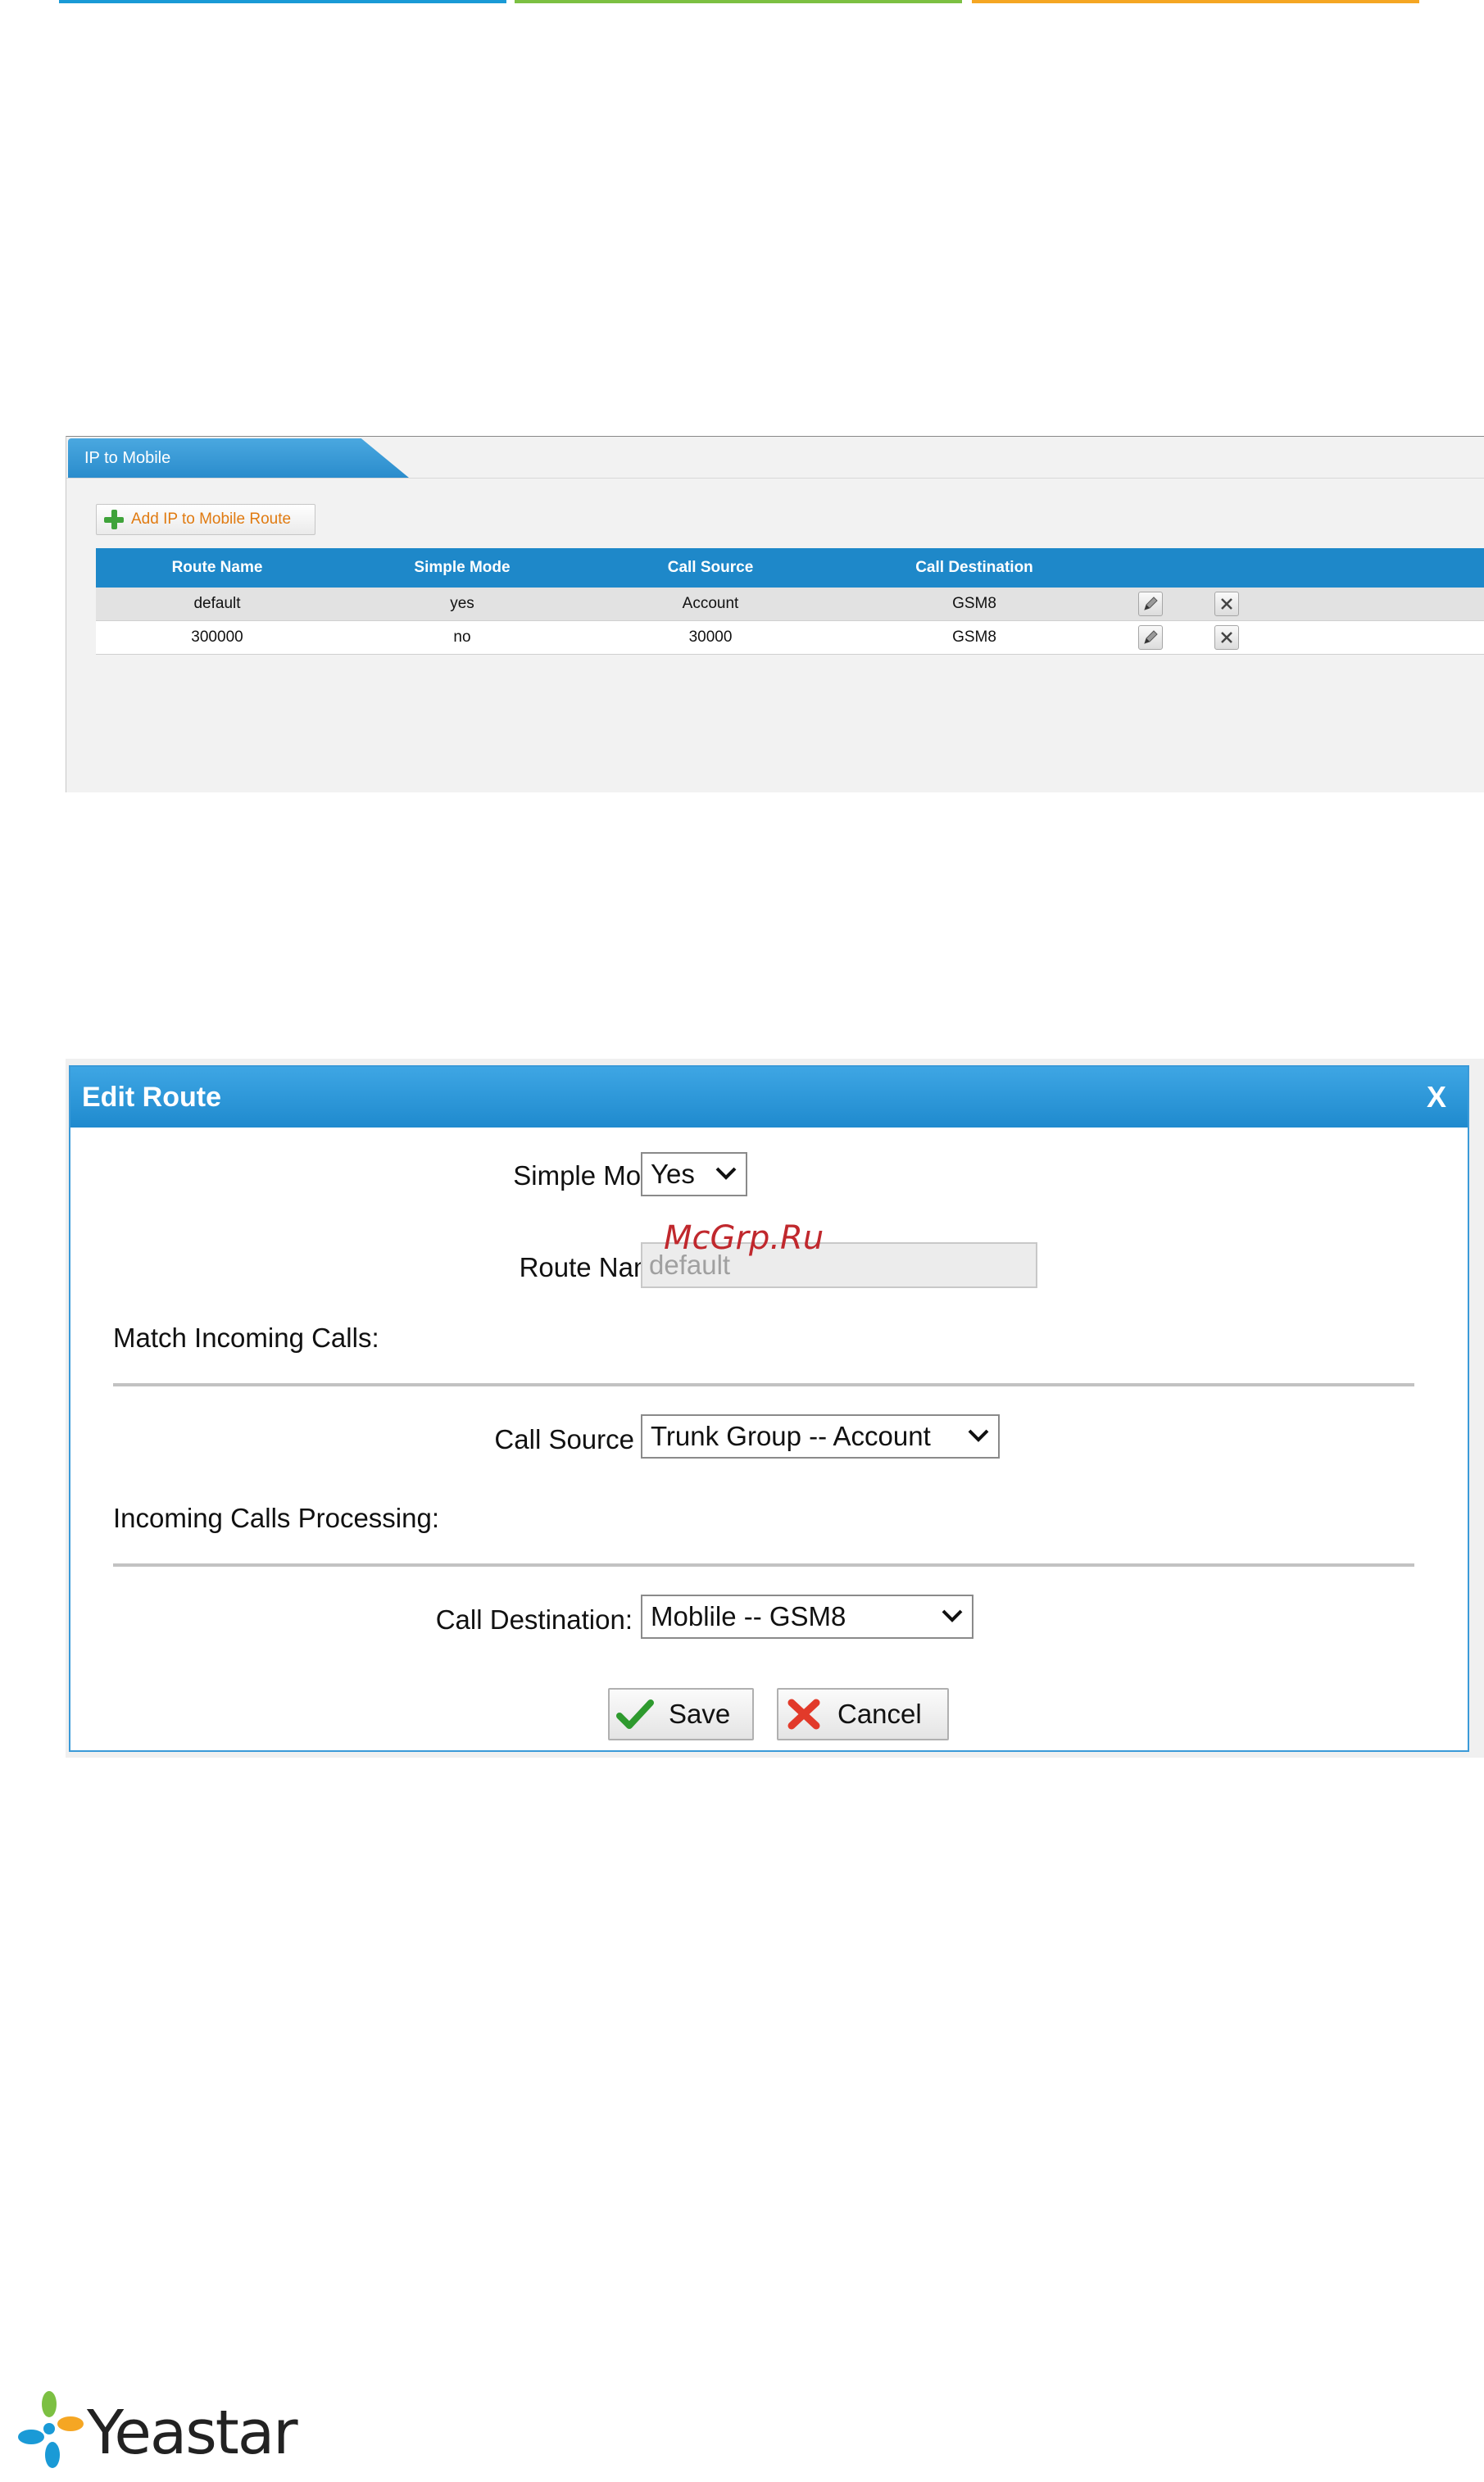  What do you see at coordinates (449, 1267) in the screenshot?
I see `route-name-label-row: Route Namei:` at bounding box center [449, 1267].